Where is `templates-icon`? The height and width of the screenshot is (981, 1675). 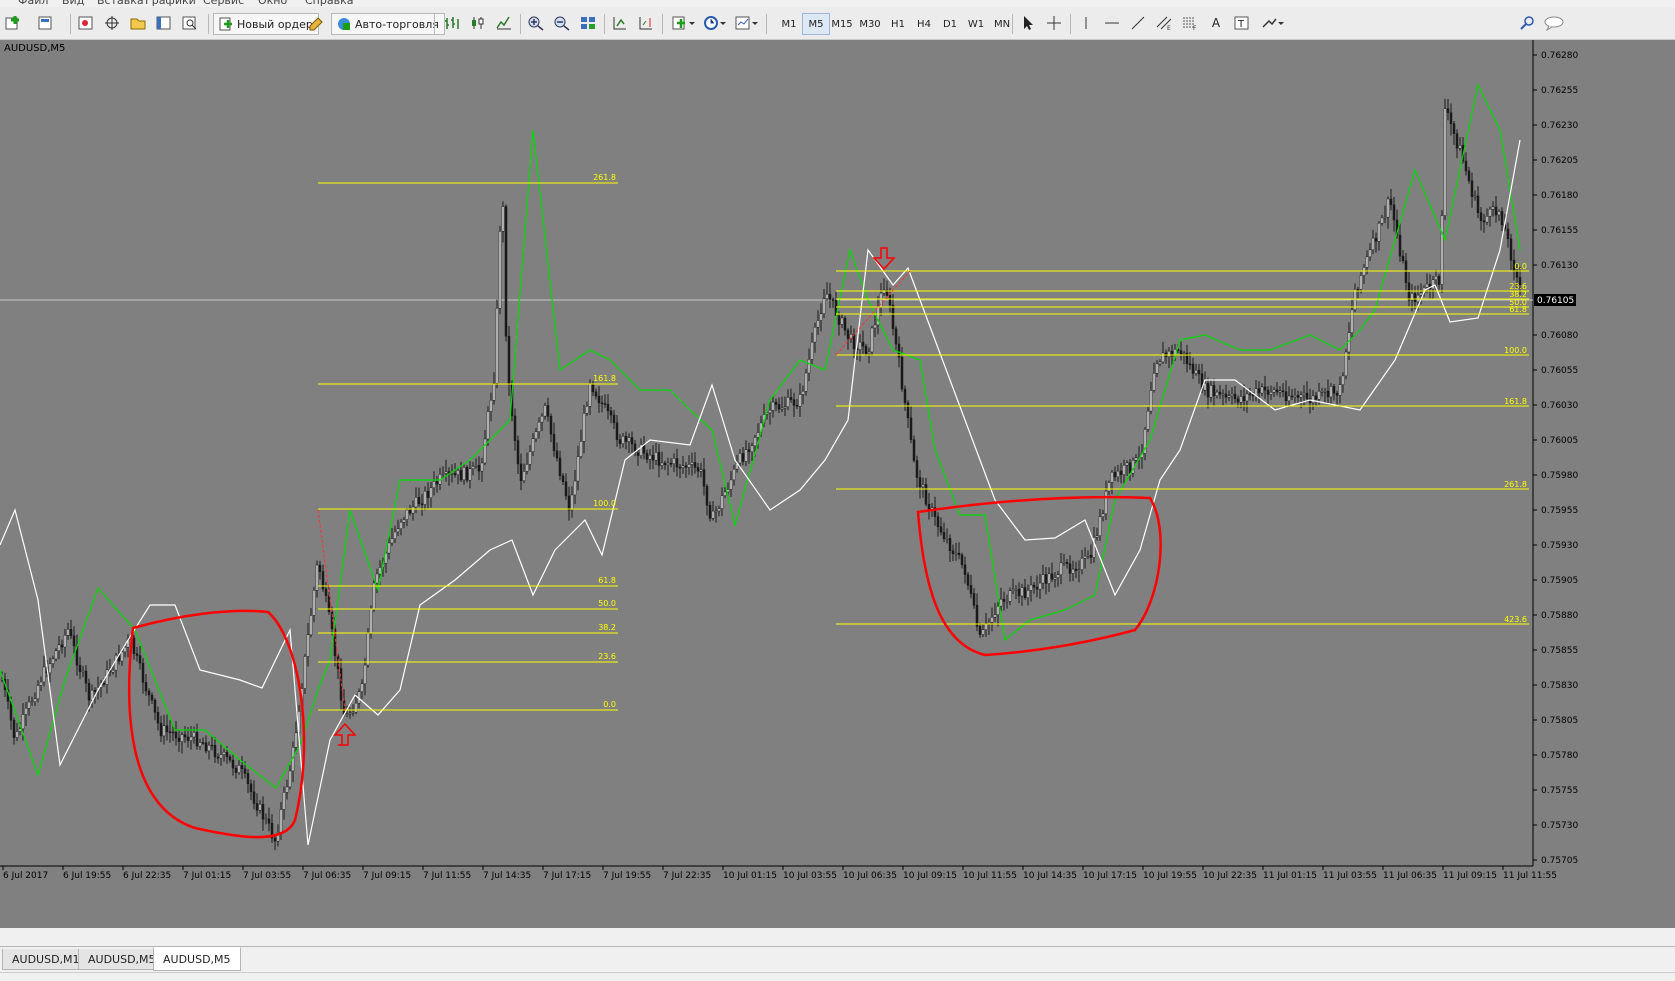 templates-icon is located at coordinates (747, 23).